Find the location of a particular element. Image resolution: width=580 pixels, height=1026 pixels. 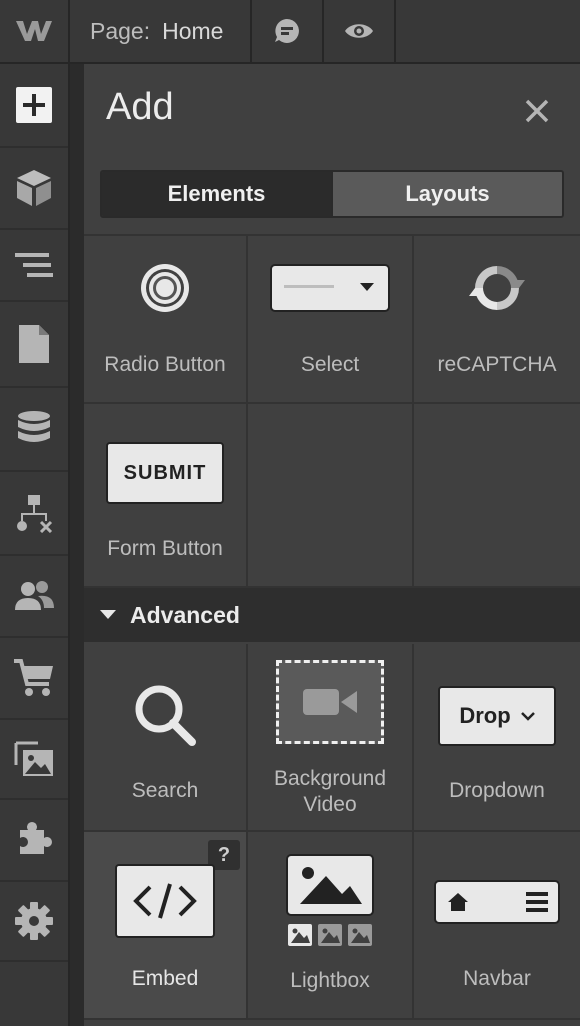

search-icon is located at coordinates (165, 715).